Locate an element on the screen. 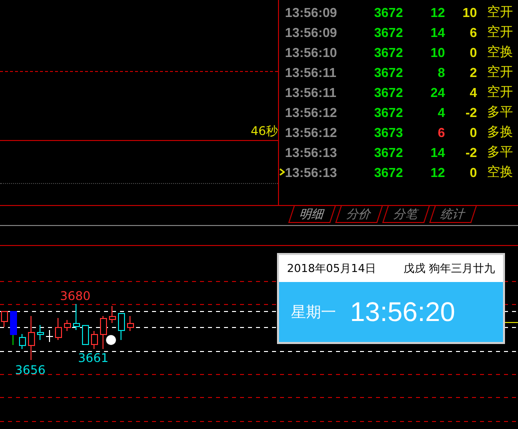  lunar-date-text: 戊戌 狗年三月廿九 is located at coordinates (449, 268).